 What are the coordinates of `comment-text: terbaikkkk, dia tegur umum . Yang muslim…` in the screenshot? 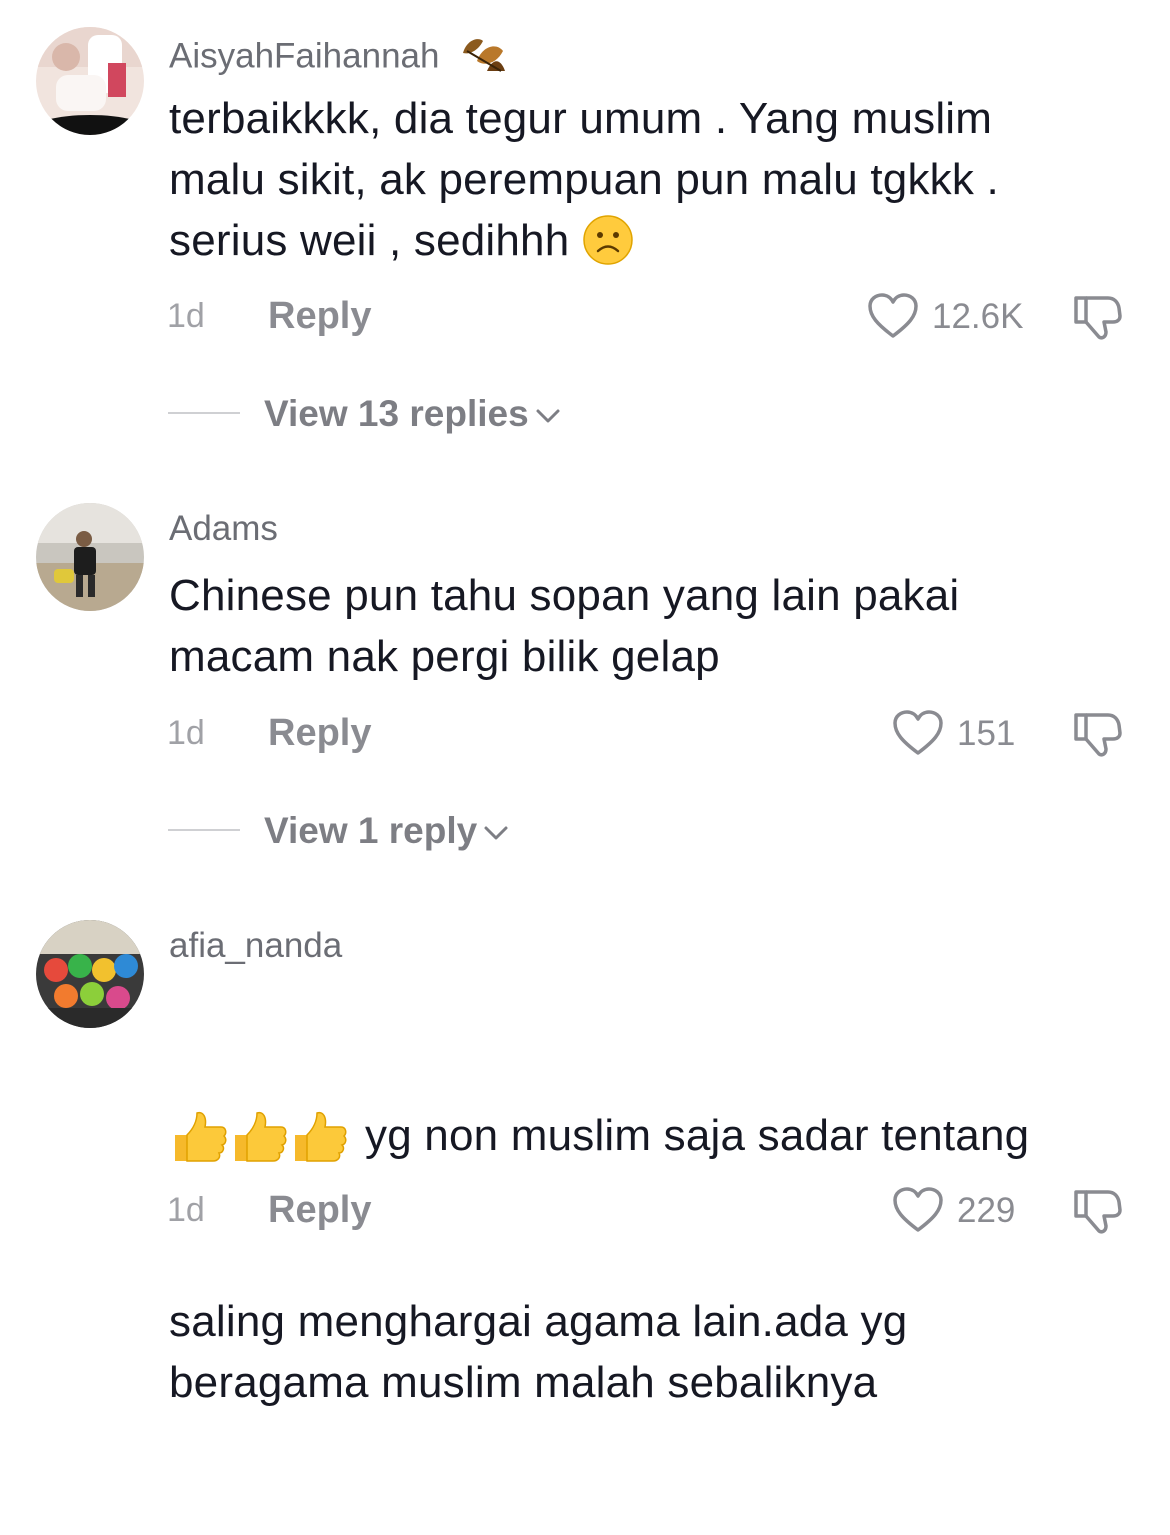 It's located at (649, 181).